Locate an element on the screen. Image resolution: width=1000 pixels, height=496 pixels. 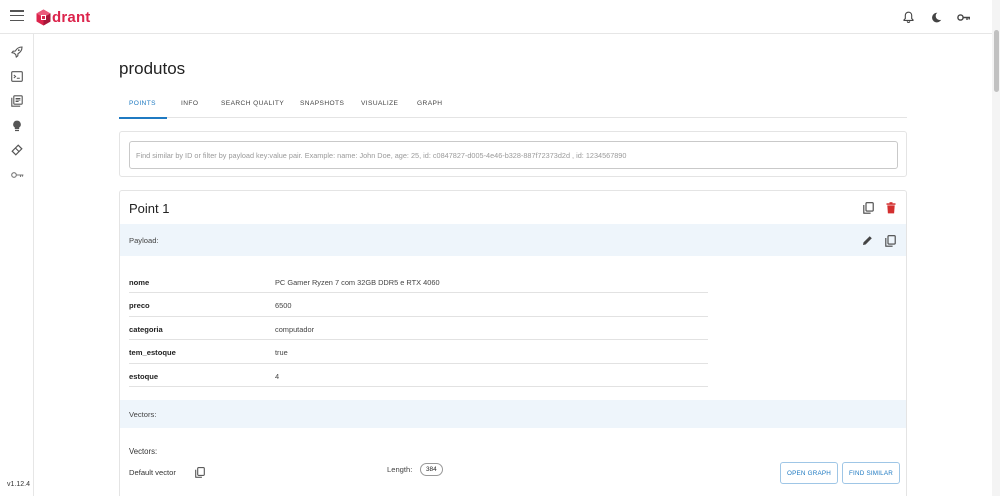
page-title: produtos is located at coordinates (152, 68).